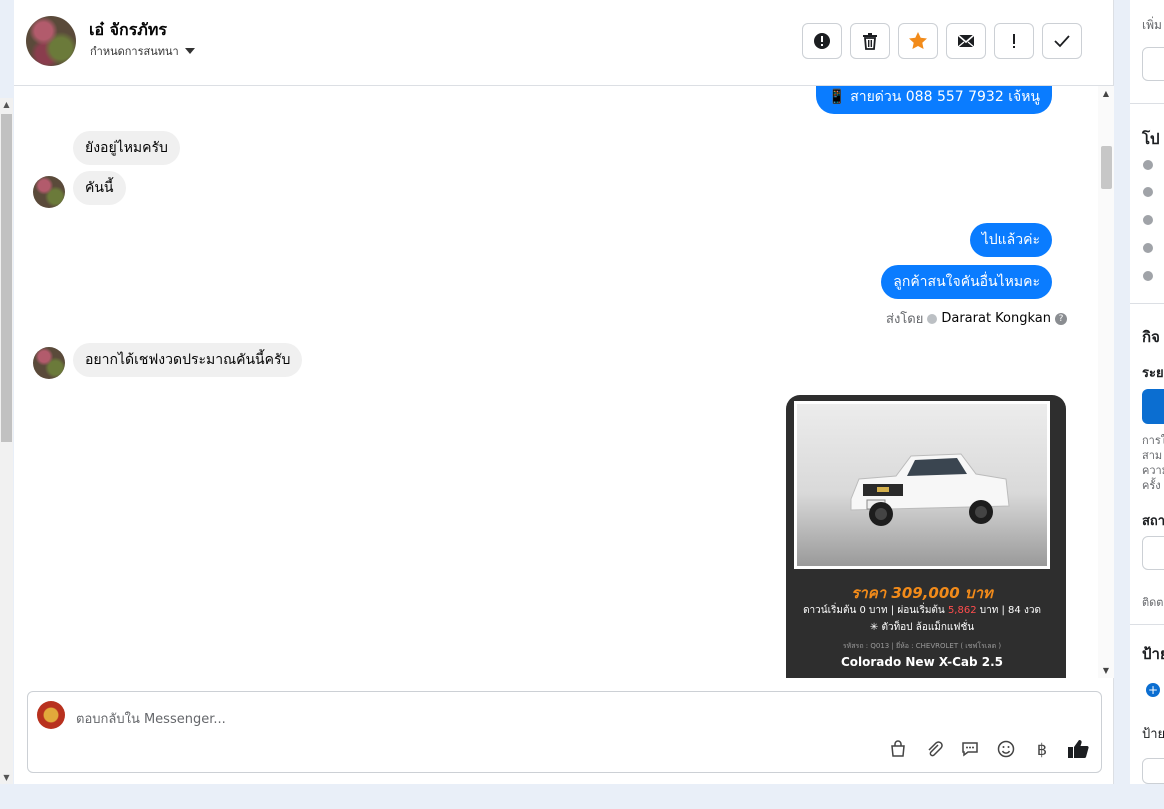 This screenshot has width=1164, height=809. I want to click on conversation-header: เอ๋ จักรภัทร กำหนดการสนทนา, so click(564, 43).